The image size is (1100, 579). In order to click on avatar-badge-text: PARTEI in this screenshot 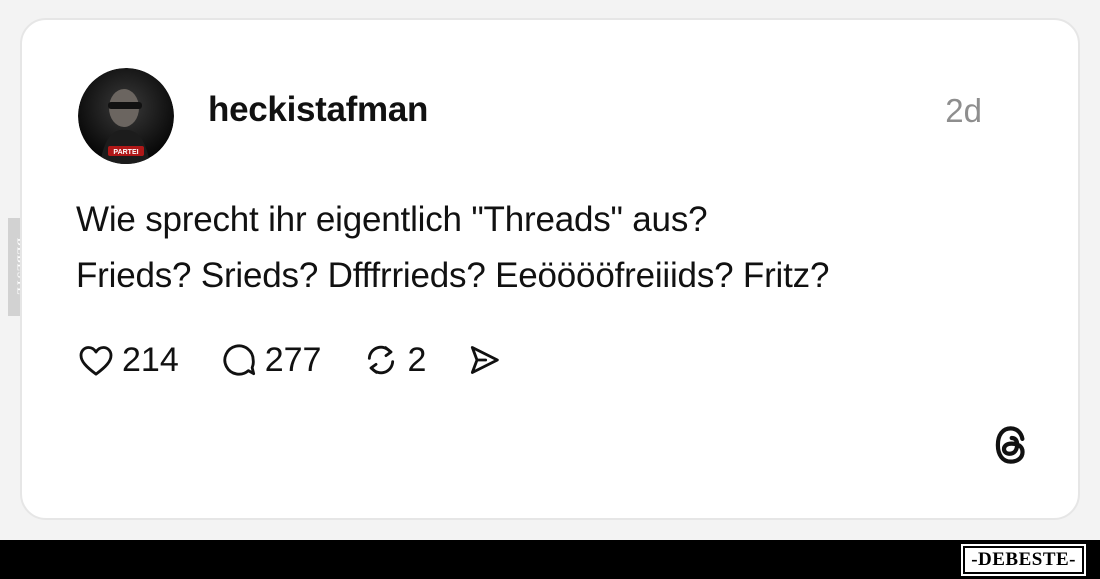, I will do `click(125, 152)`.